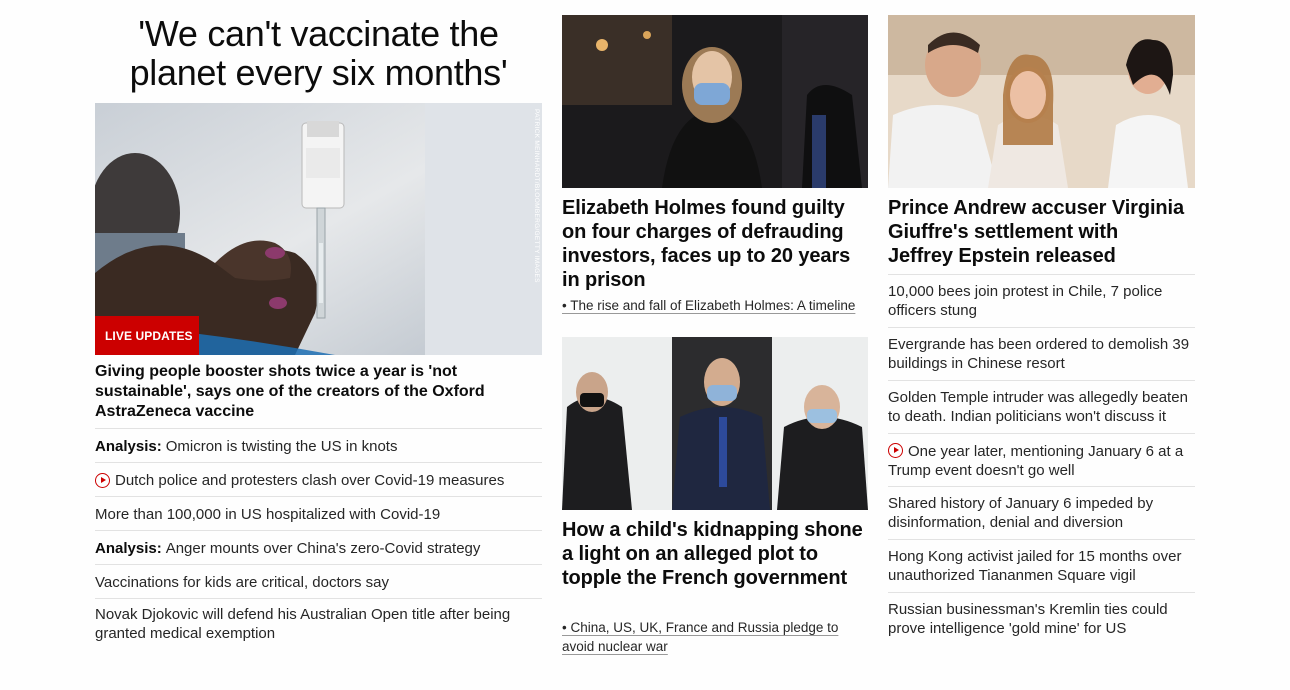 This screenshot has height=690, width=1290. What do you see at coordinates (536, 196) in the screenshot?
I see `image-credit: PATRICK MEINHARDT/BLOOMBERG/GETTY IMAGES` at bounding box center [536, 196].